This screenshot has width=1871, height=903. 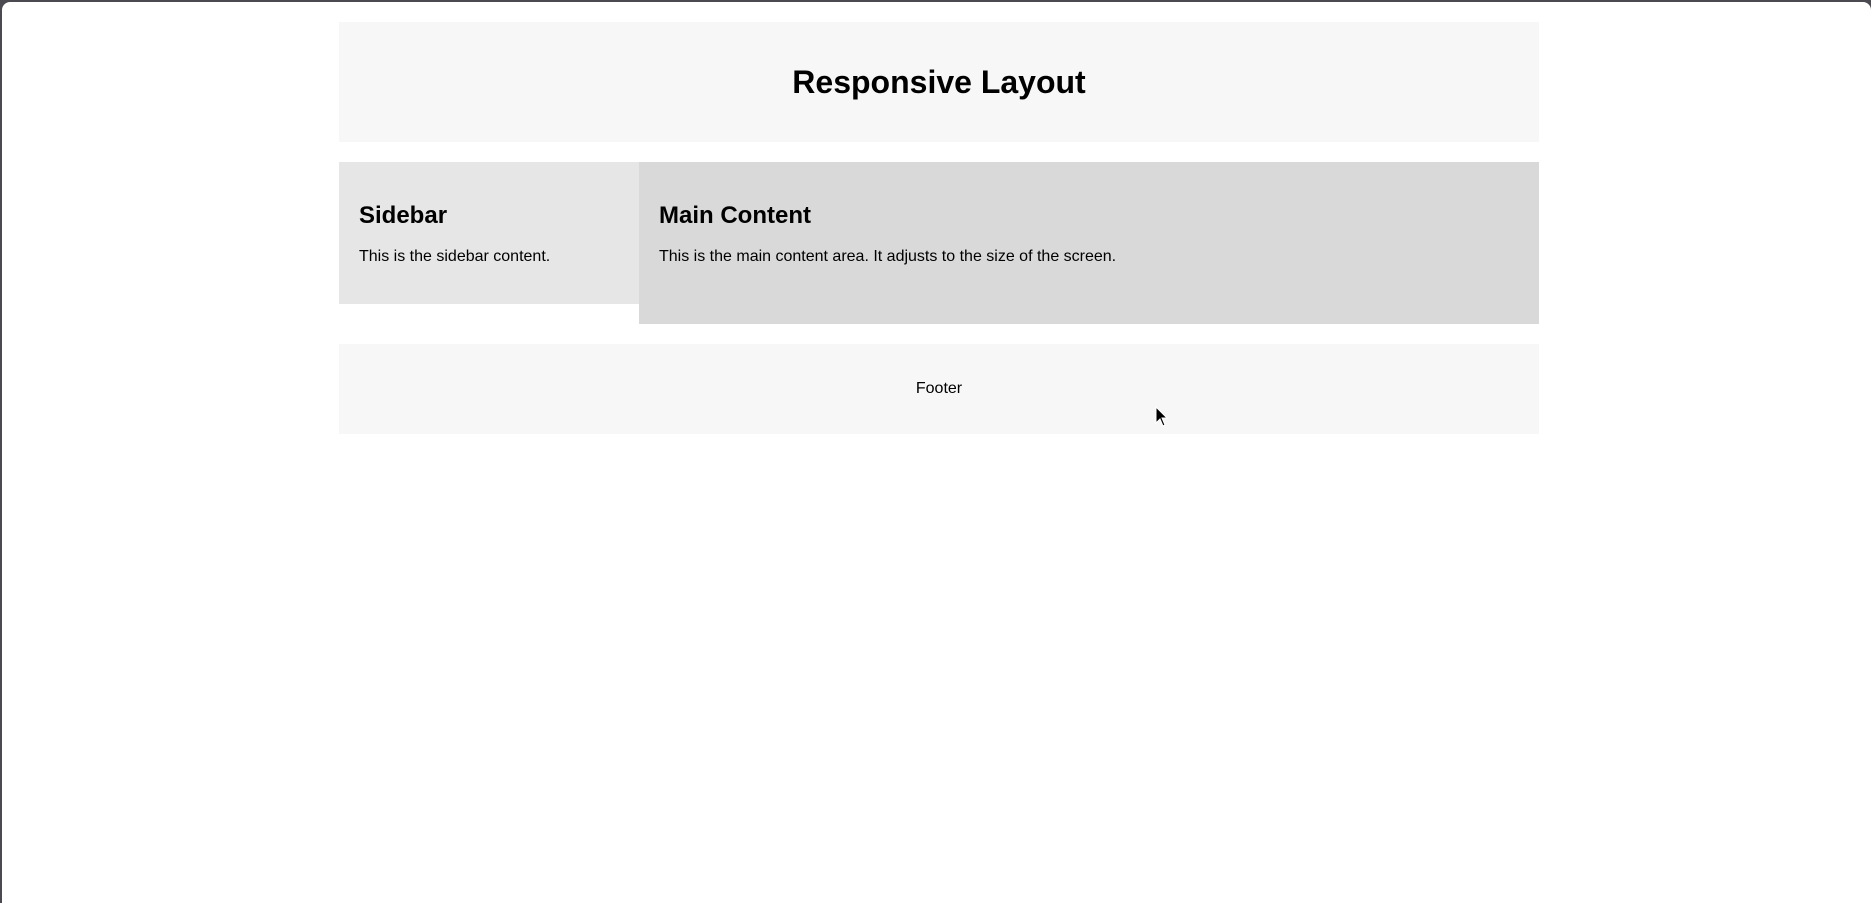 I want to click on page-title: Responsive Layout, so click(x=939, y=81).